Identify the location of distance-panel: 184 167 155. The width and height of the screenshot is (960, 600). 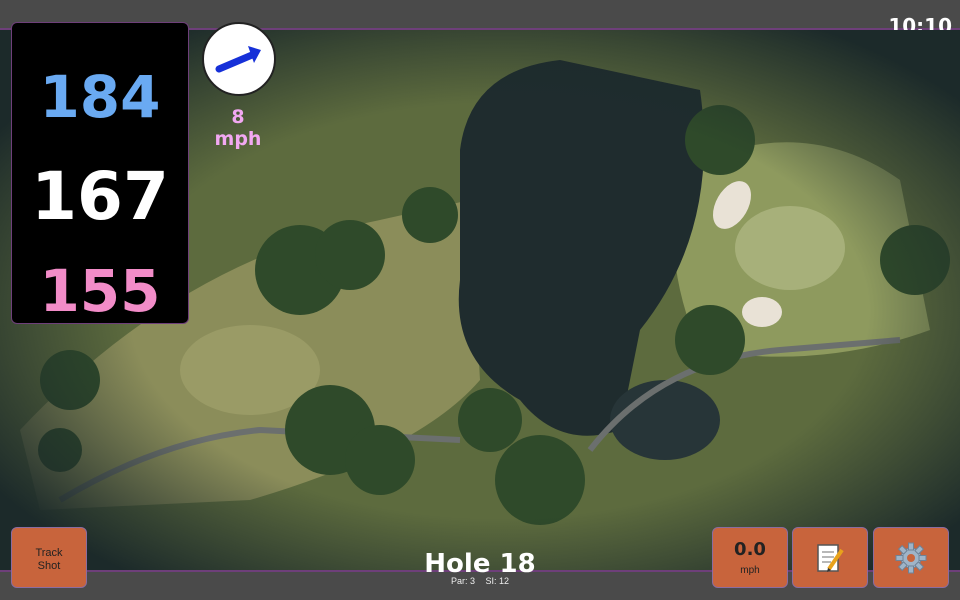
(100, 173).